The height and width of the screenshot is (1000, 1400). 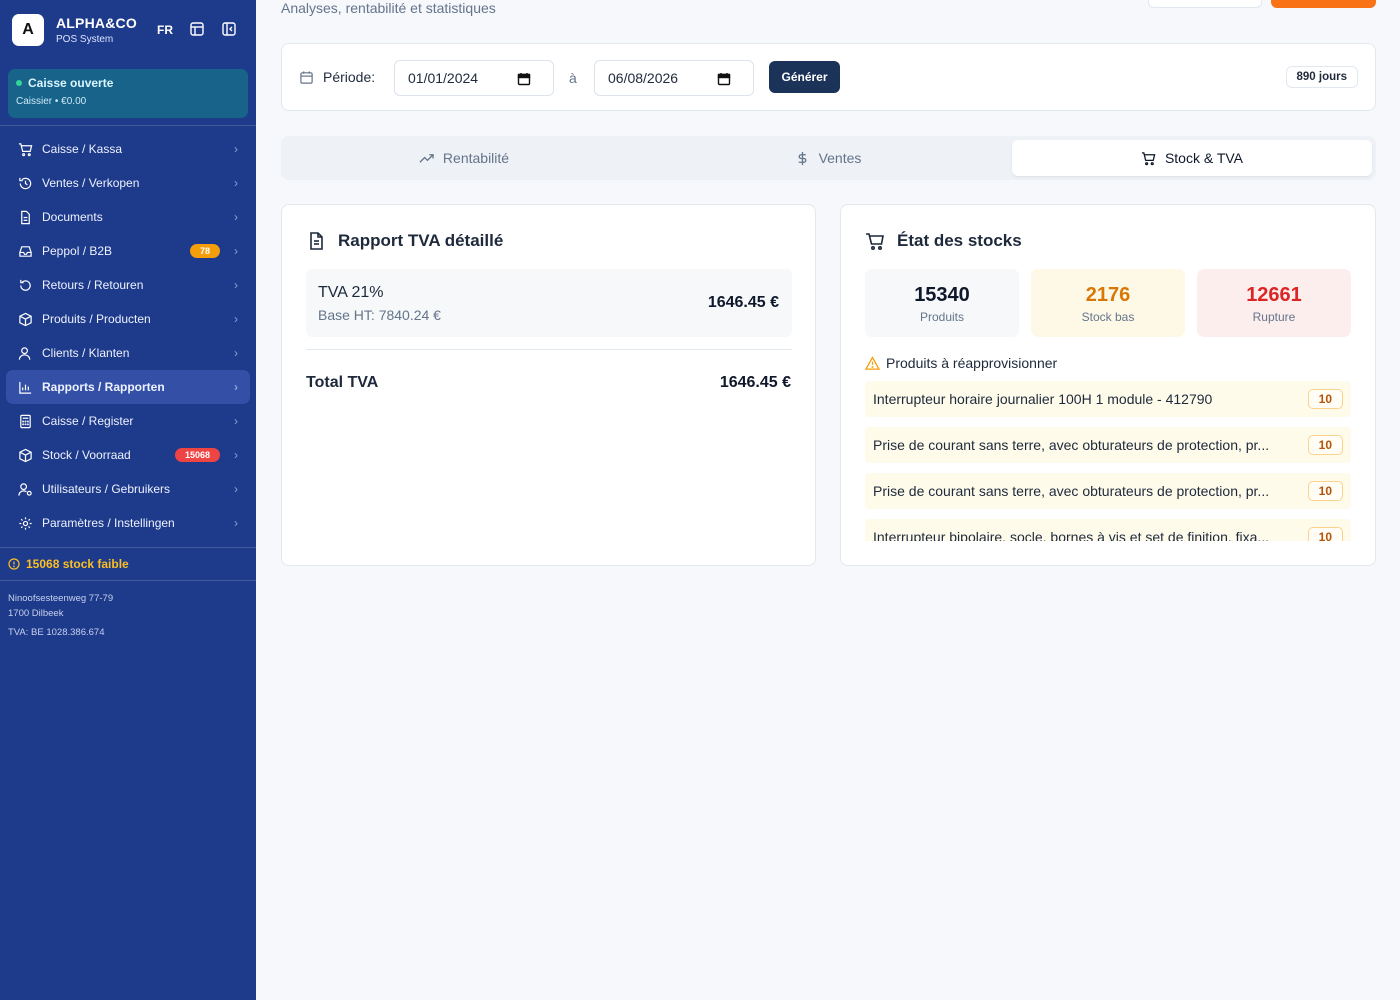 I want to click on trending-up-icon, so click(x=426, y=158).